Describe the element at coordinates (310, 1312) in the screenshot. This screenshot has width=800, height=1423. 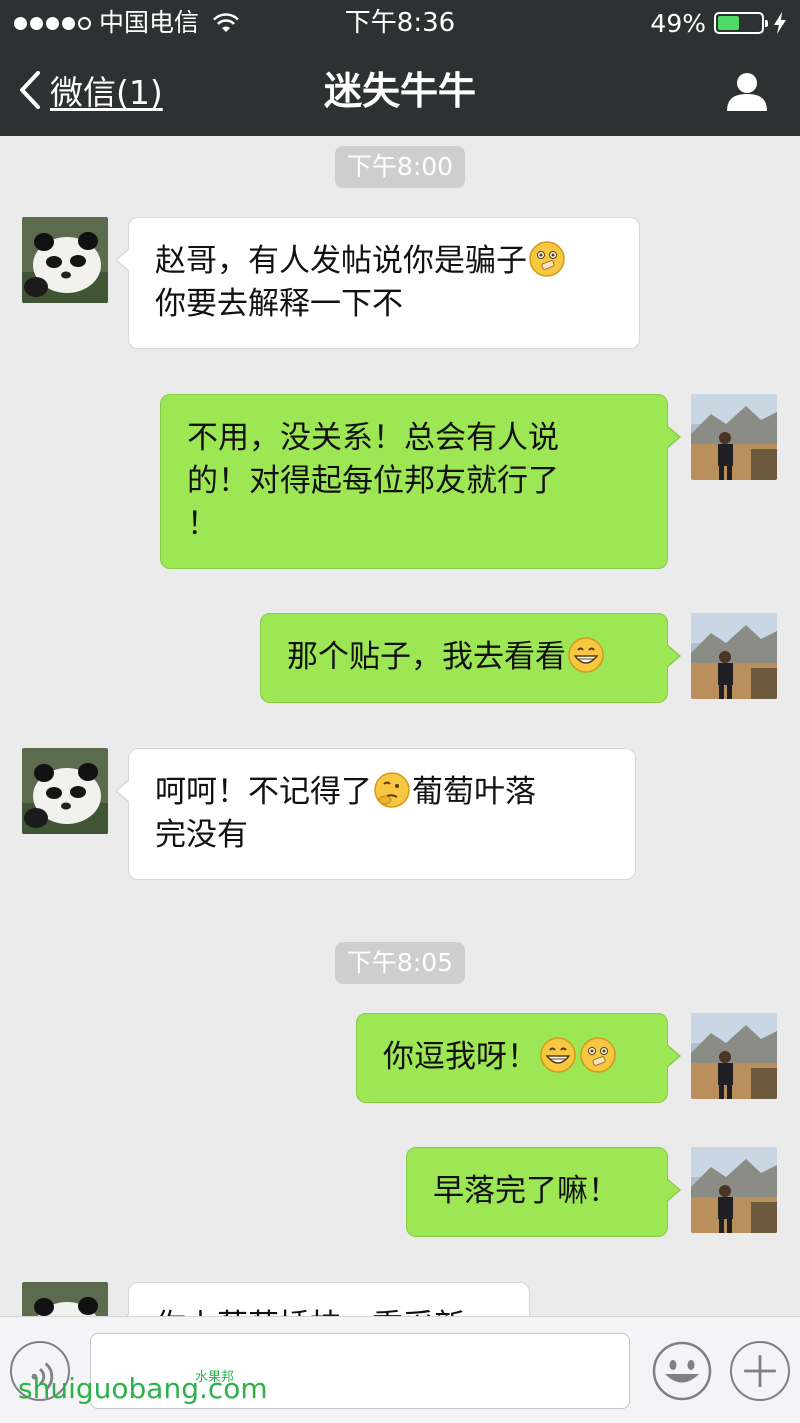
I see `message-text: 你上葡萄插枝，重采新` at that location.